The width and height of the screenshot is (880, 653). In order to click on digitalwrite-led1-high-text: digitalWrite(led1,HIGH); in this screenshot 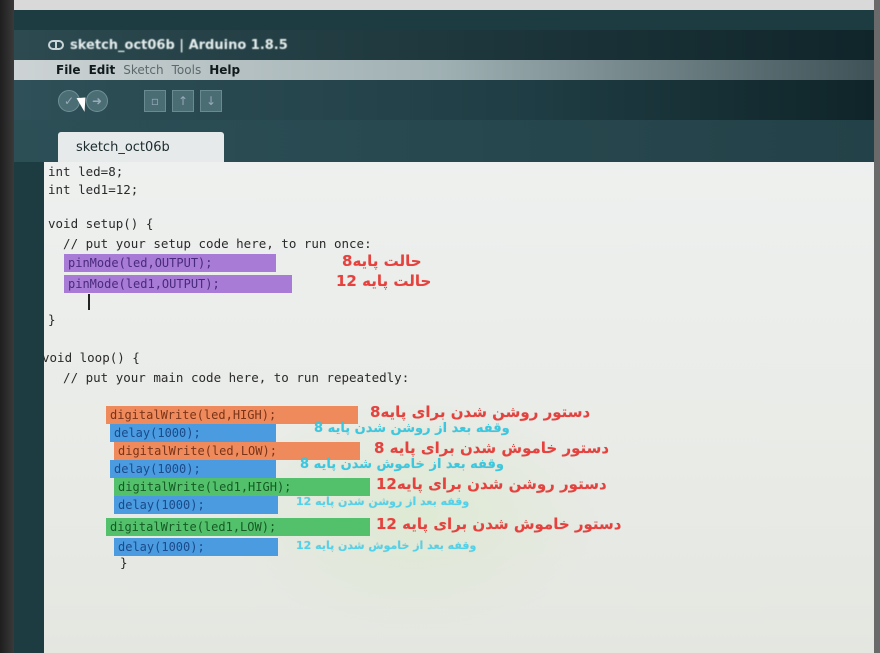, I will do `click(205, 487)`.